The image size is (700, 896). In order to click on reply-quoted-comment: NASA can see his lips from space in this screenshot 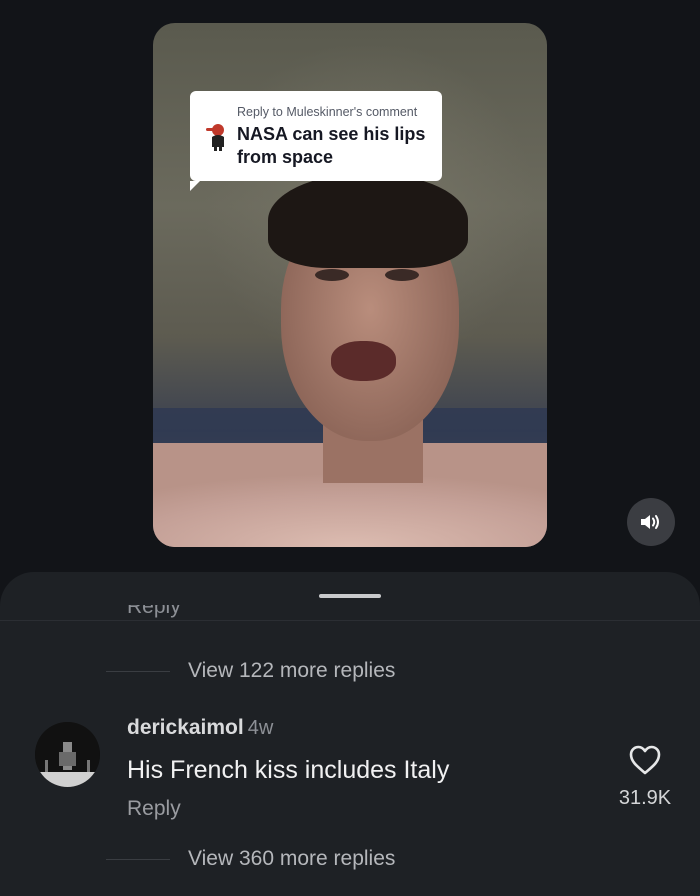, I will do `click(331, 145)`.